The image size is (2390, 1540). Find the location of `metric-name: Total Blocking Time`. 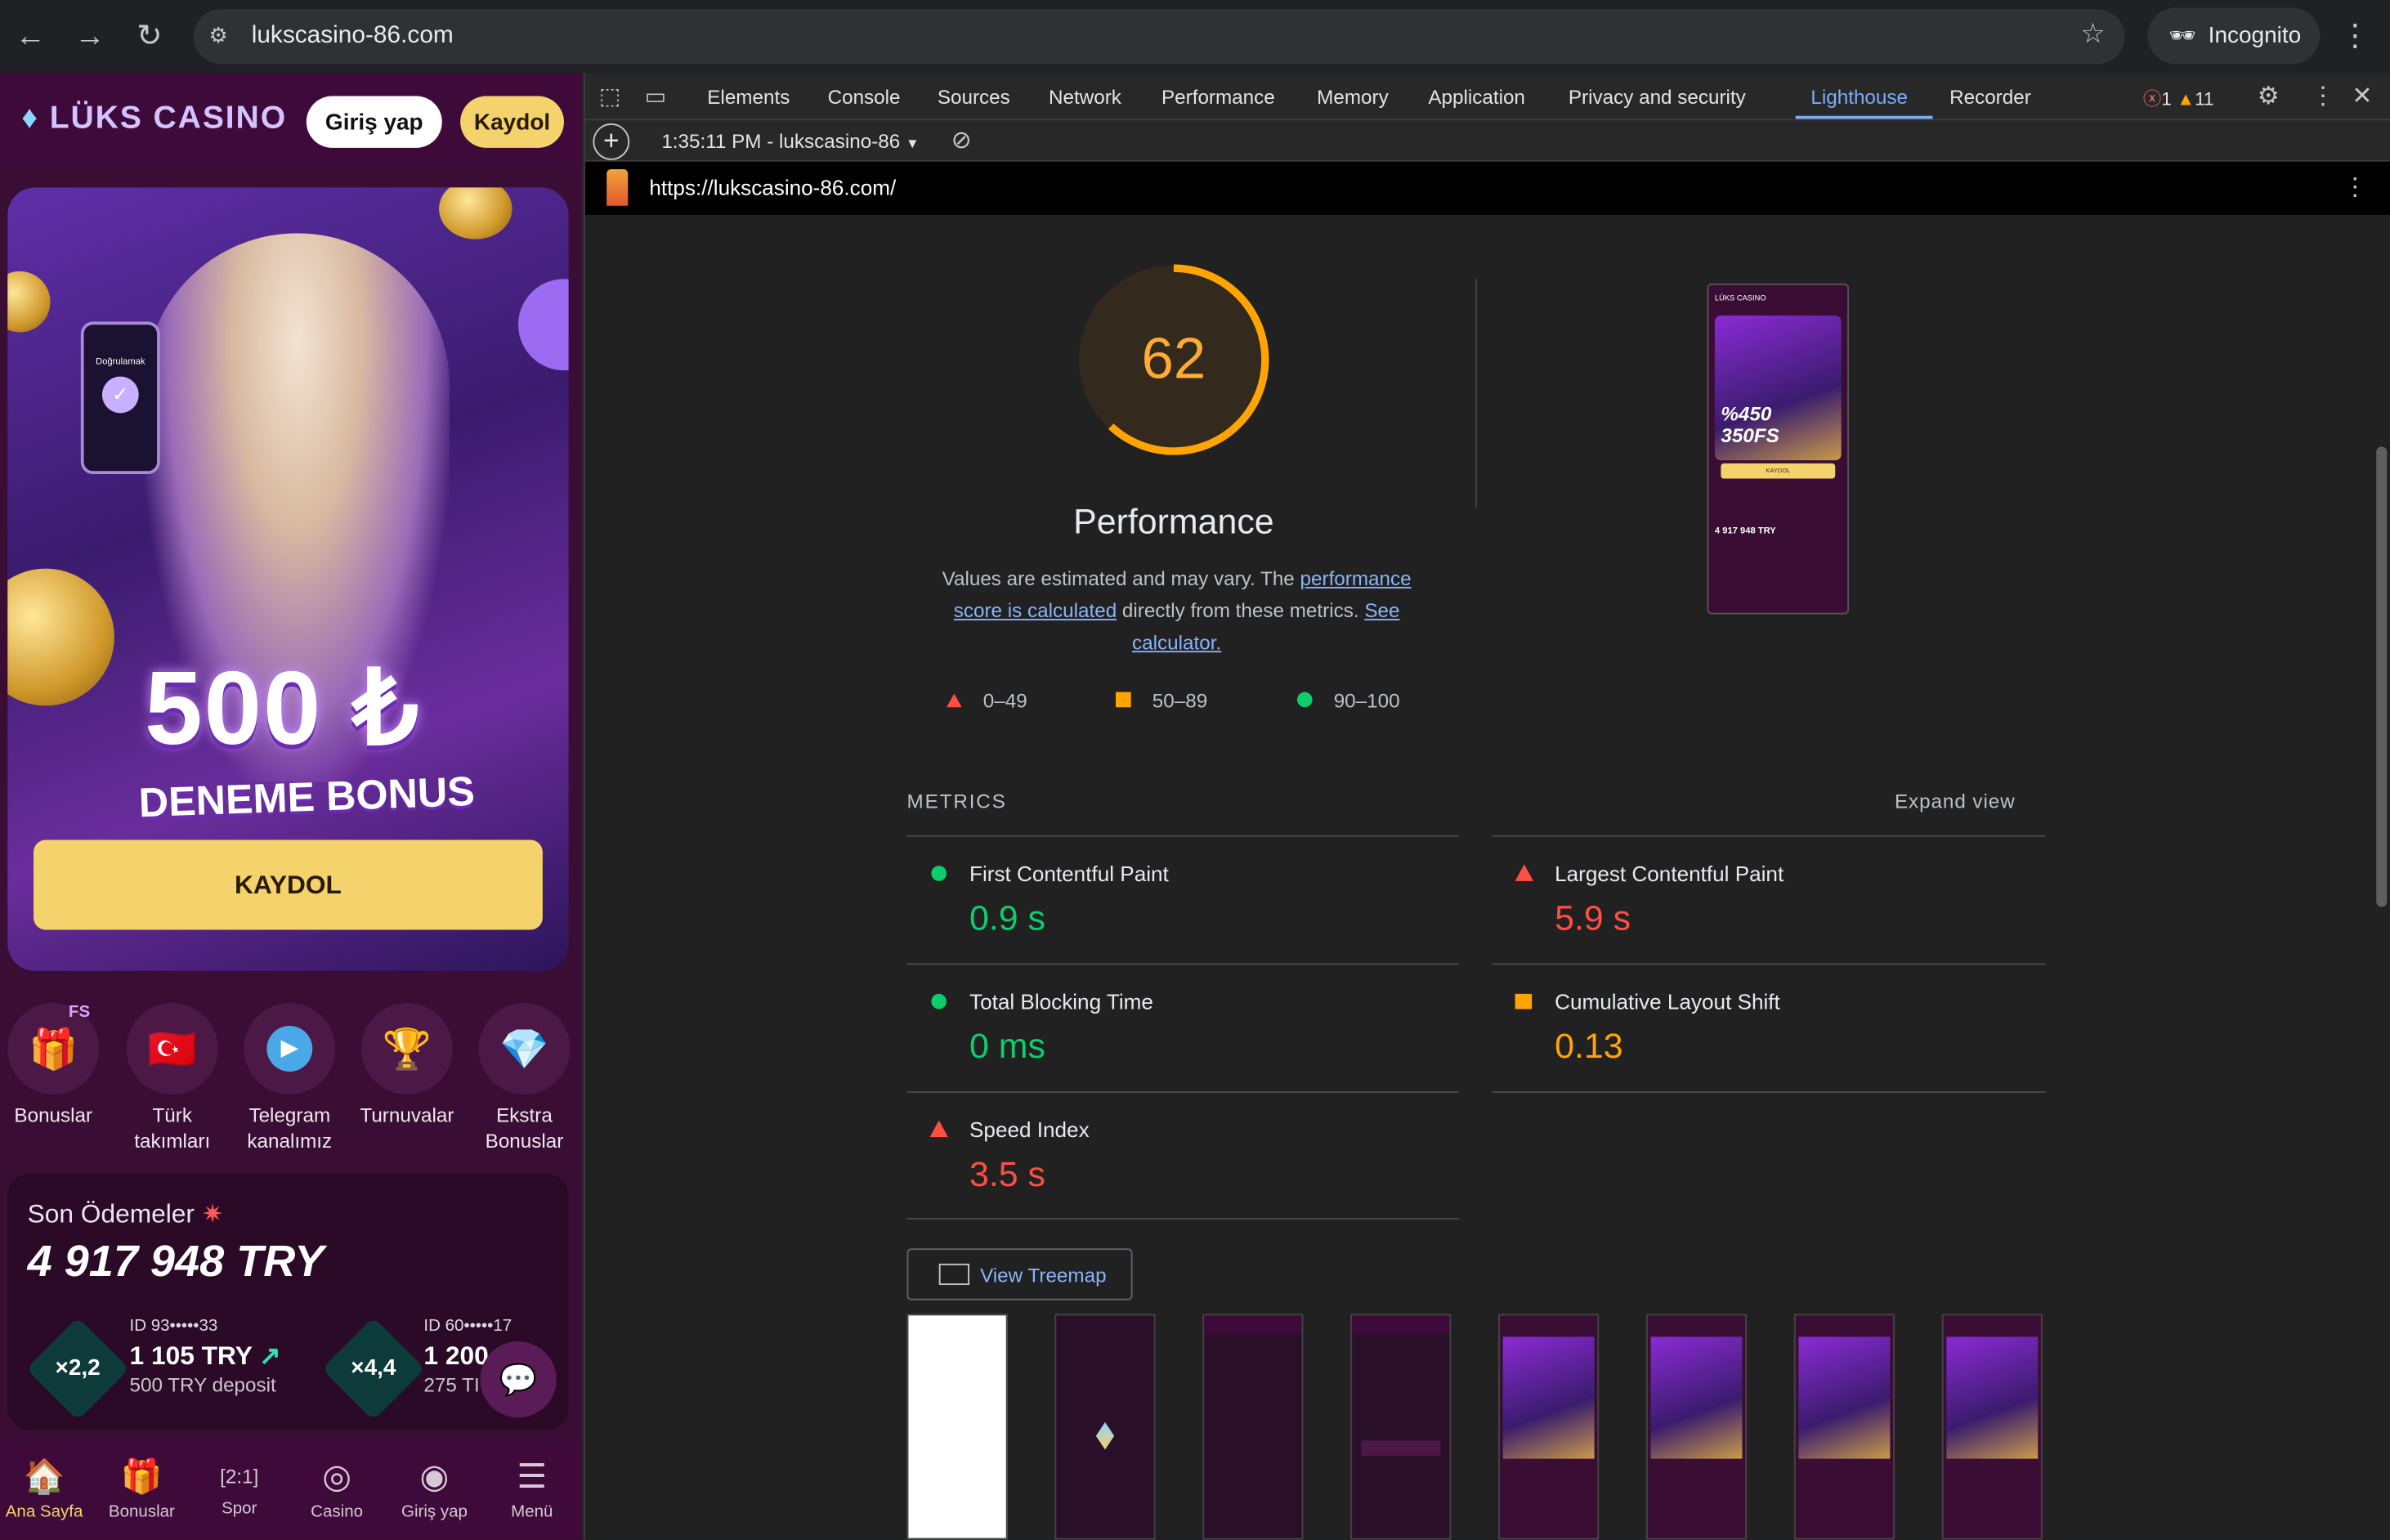

metric-name: Total Blocking Time is located at coordinates (1061, 1002).